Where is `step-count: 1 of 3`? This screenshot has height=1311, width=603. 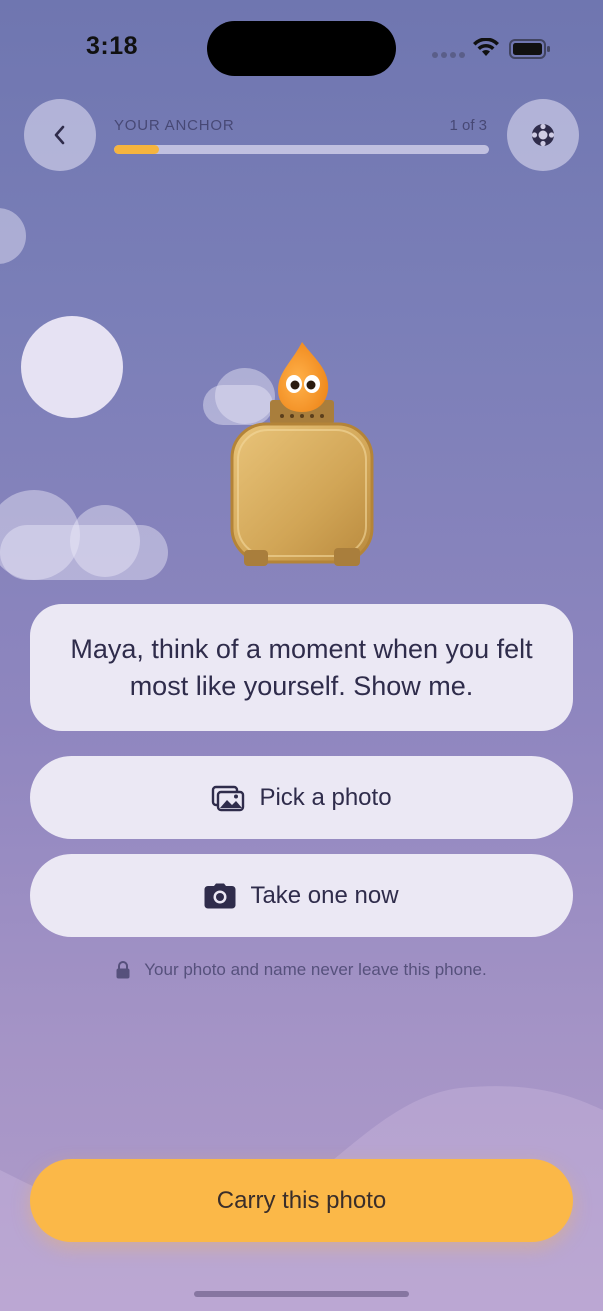
step-count: 1 of 3 is located at coordinates (468, 125).